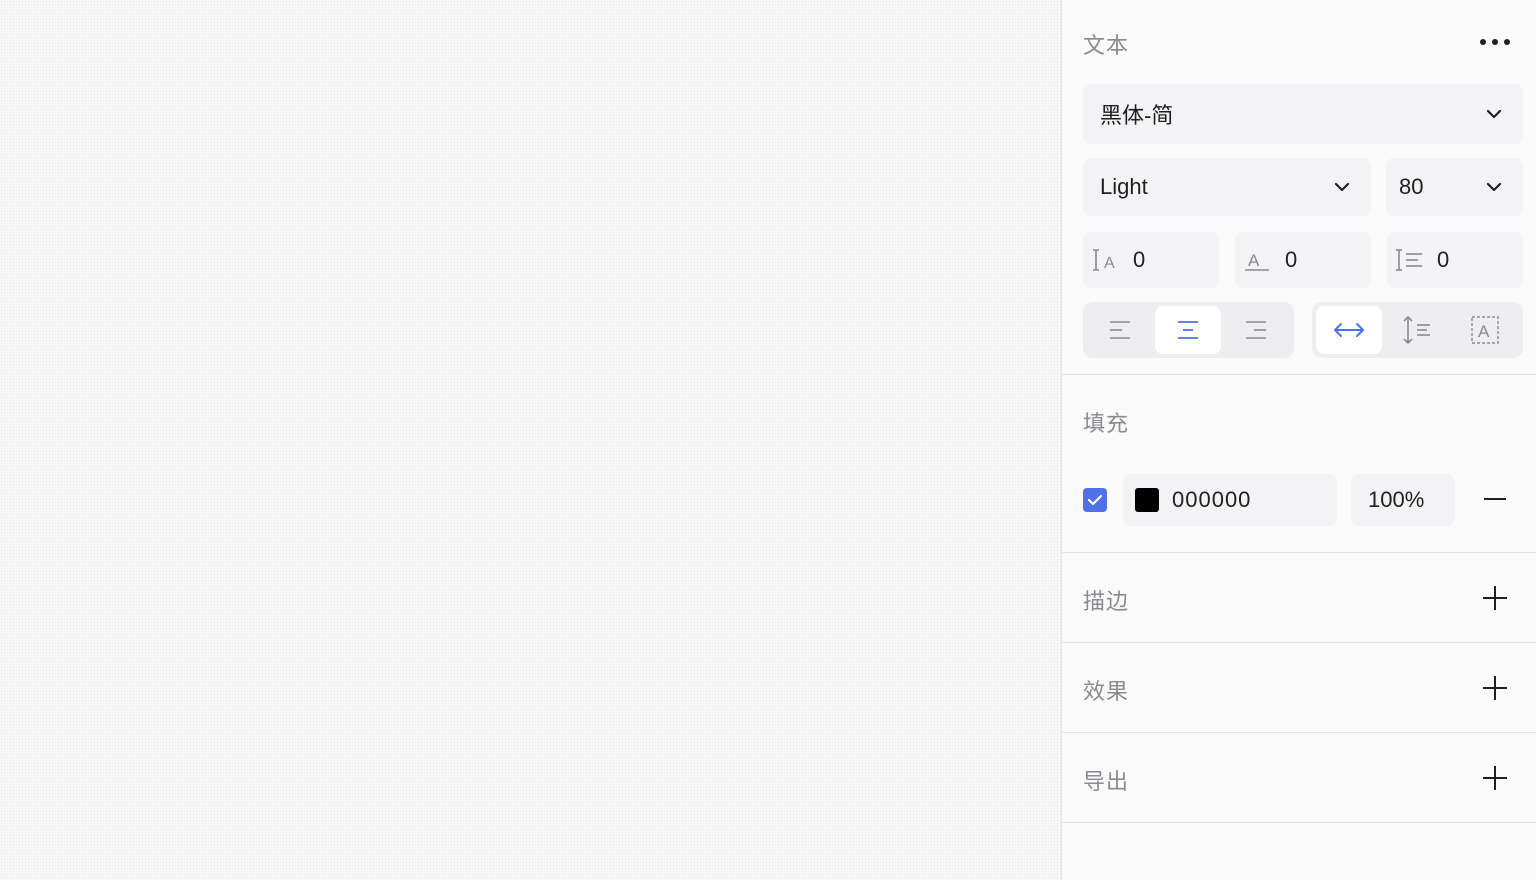  I want to click on align-right-icon, so click(1256, 330).